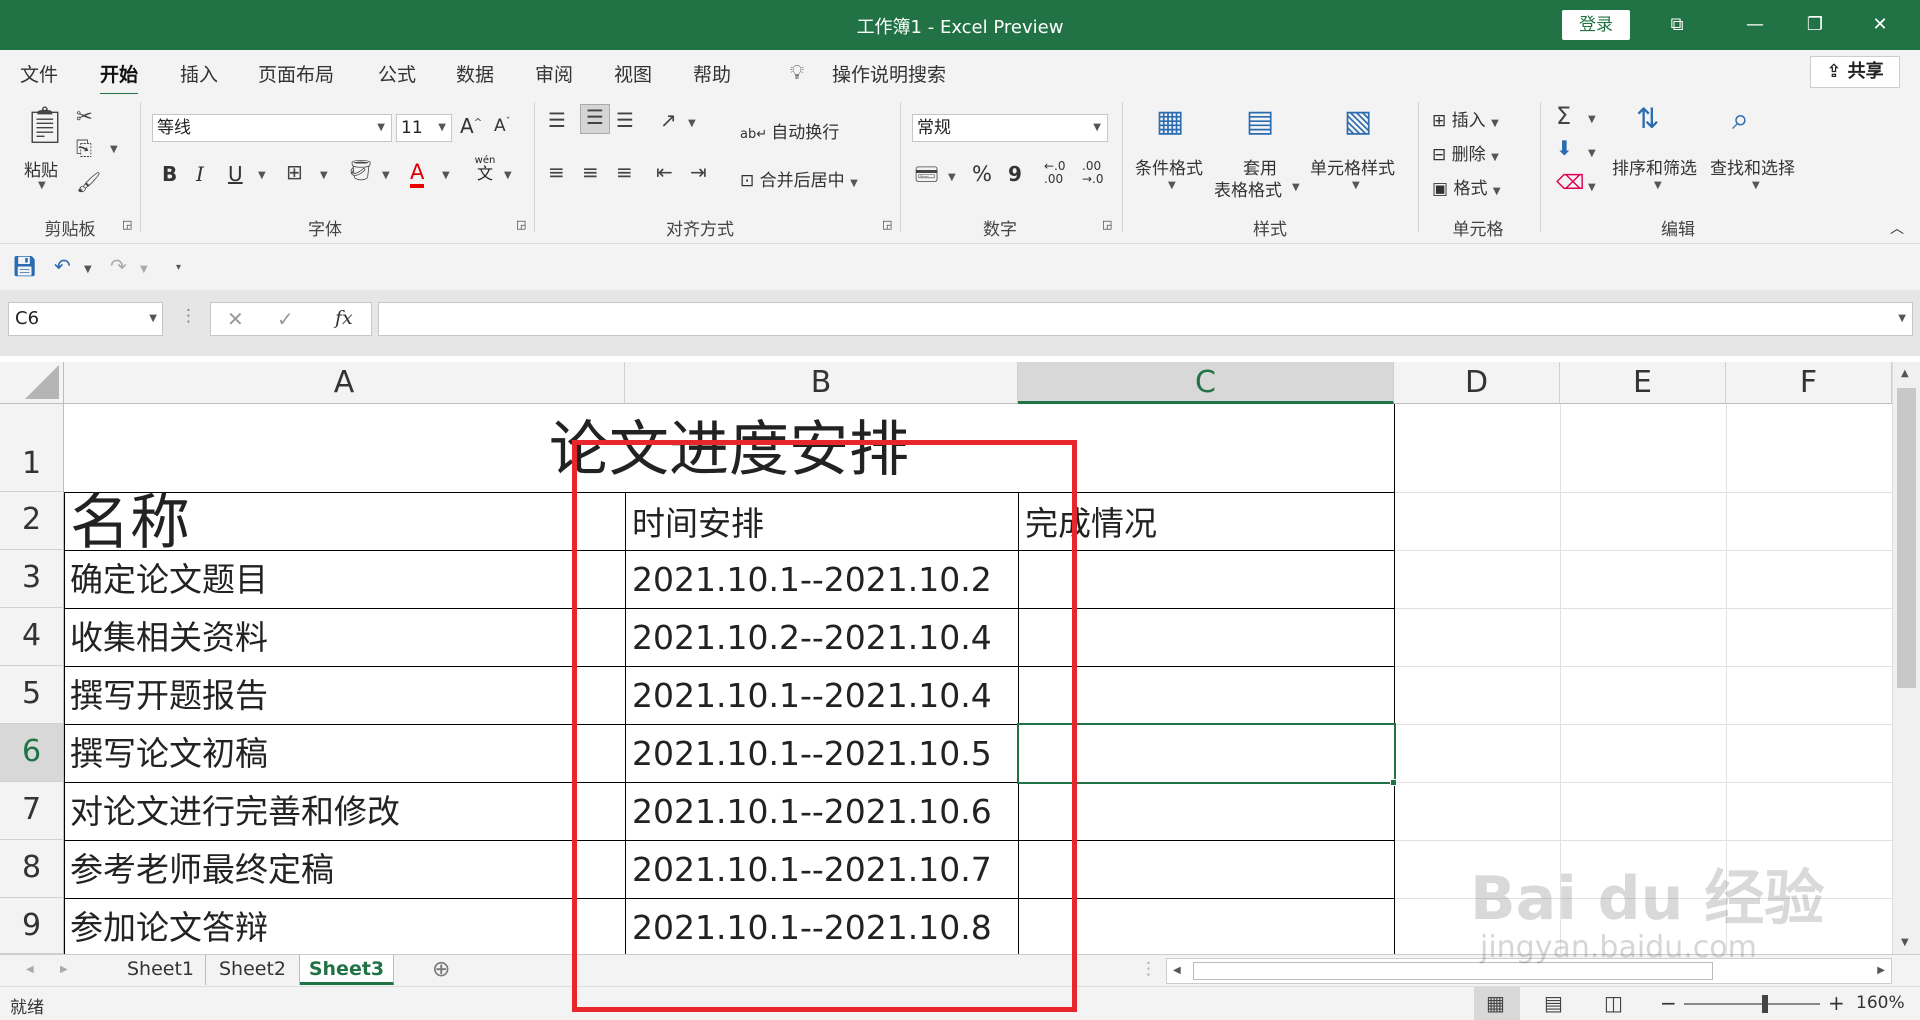 This screenshot has width=1920, height=1020. What do you see at coordinates (42, 185) in the screenshot?
I see `paste-dropdown-icon: ▼` at bounding box center [42, 185].